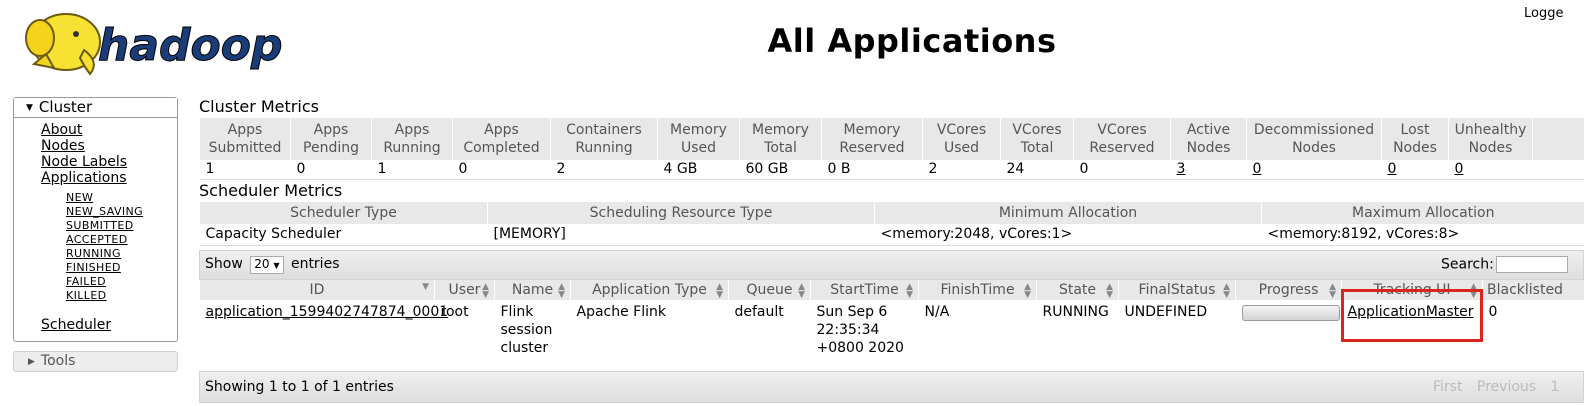 The width and height of the screenshot is (1584, 406). What do you see at coordinates (1392, 169) in the screenshot?
I see `lost-nodes-link: 0` at bounding box center [1392, 169].